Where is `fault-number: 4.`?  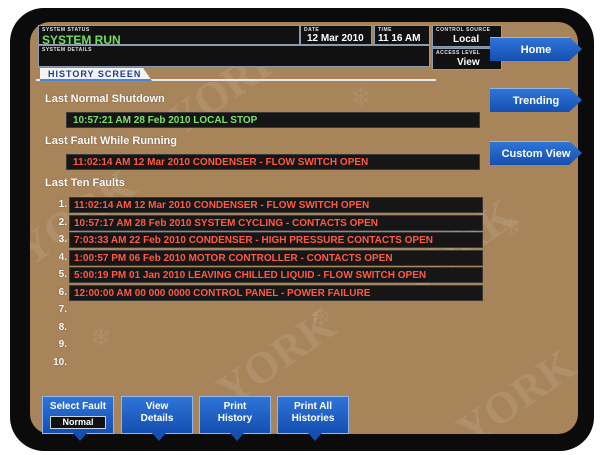
fault-number: 4. is located at coordinates (62, 257).